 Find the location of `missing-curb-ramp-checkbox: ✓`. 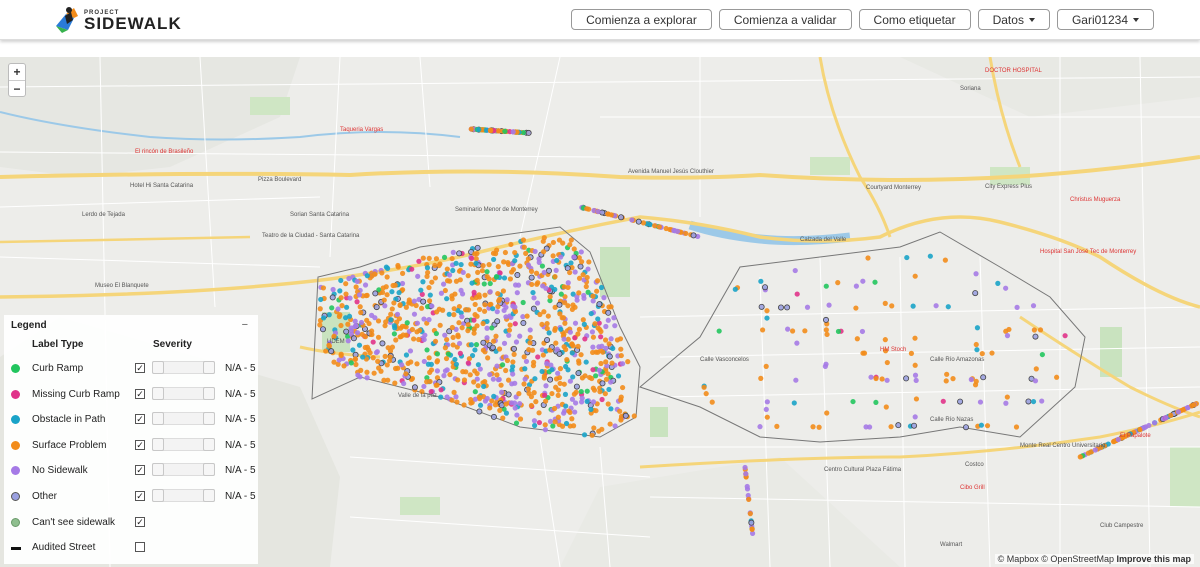

missing-curb-ramp-checkbox: ✓ is located at coordinates (140, 393).